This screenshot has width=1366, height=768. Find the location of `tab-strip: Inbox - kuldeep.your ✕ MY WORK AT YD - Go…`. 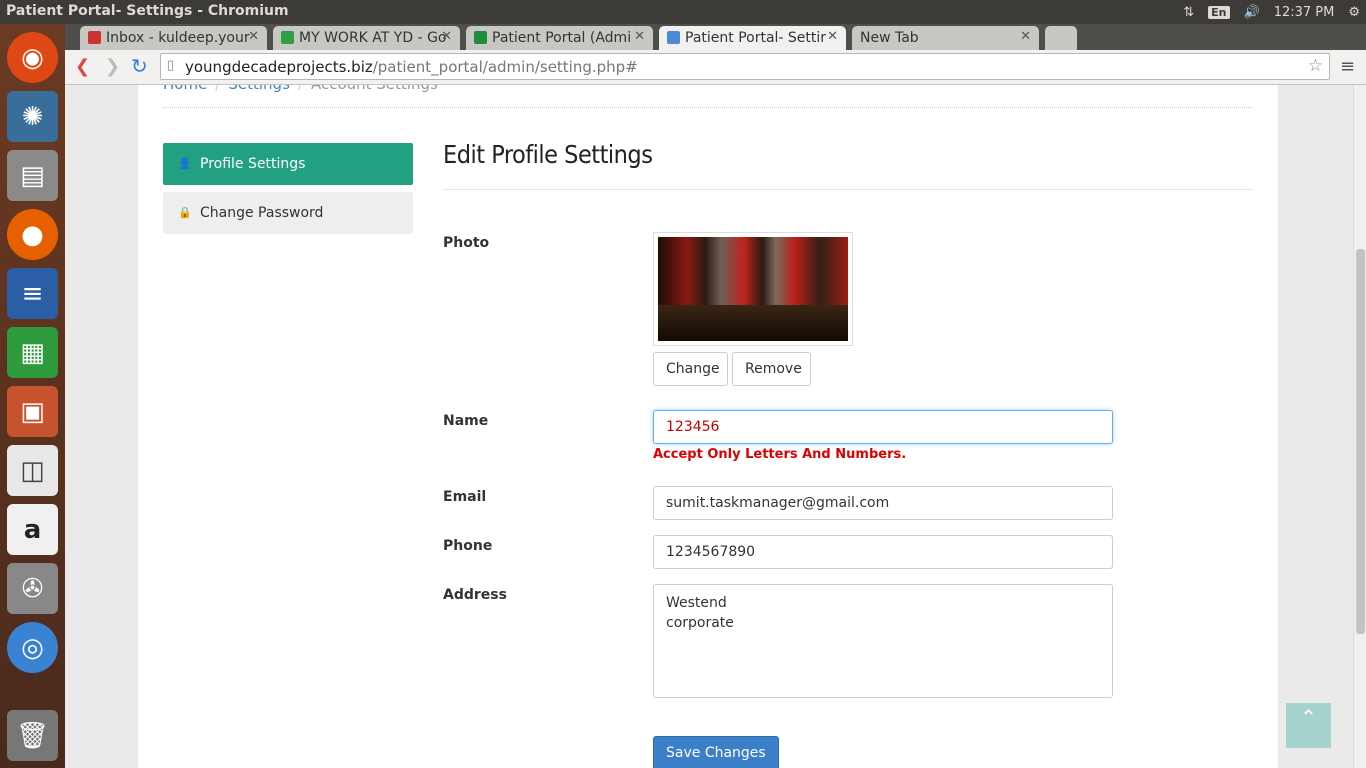

tab-strip: Inbox - kuldeep.your ✕ MY WORK AT YD - Go… is located at coordinates (715, 37).